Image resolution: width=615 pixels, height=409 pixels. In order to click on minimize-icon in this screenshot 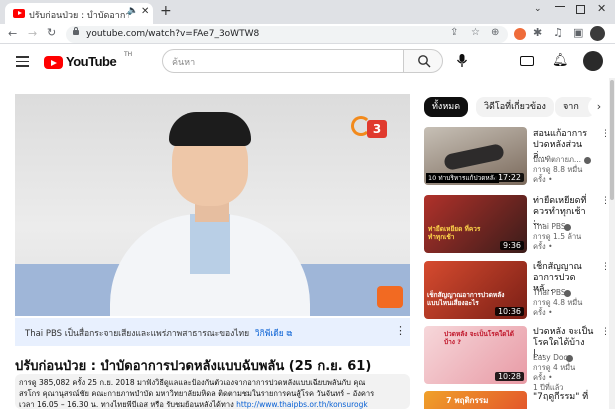, I will do `click(560, 6)`.